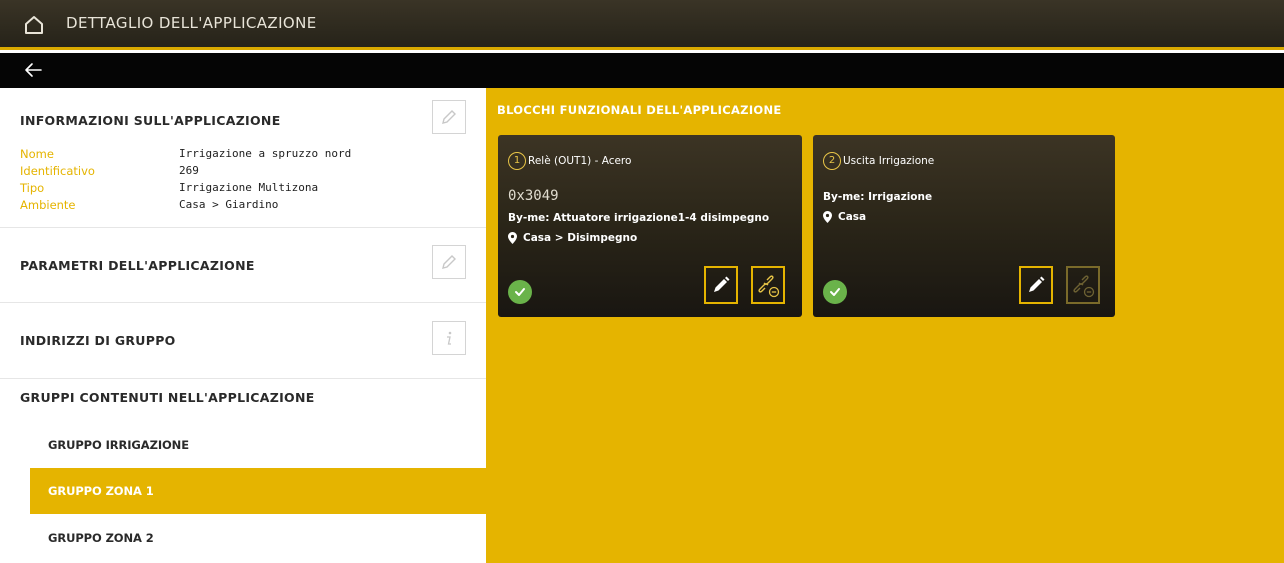  What do you see at coordinates (34, 25) in the screenshot?
I see `home-icon` at bounding box center [34, 25].